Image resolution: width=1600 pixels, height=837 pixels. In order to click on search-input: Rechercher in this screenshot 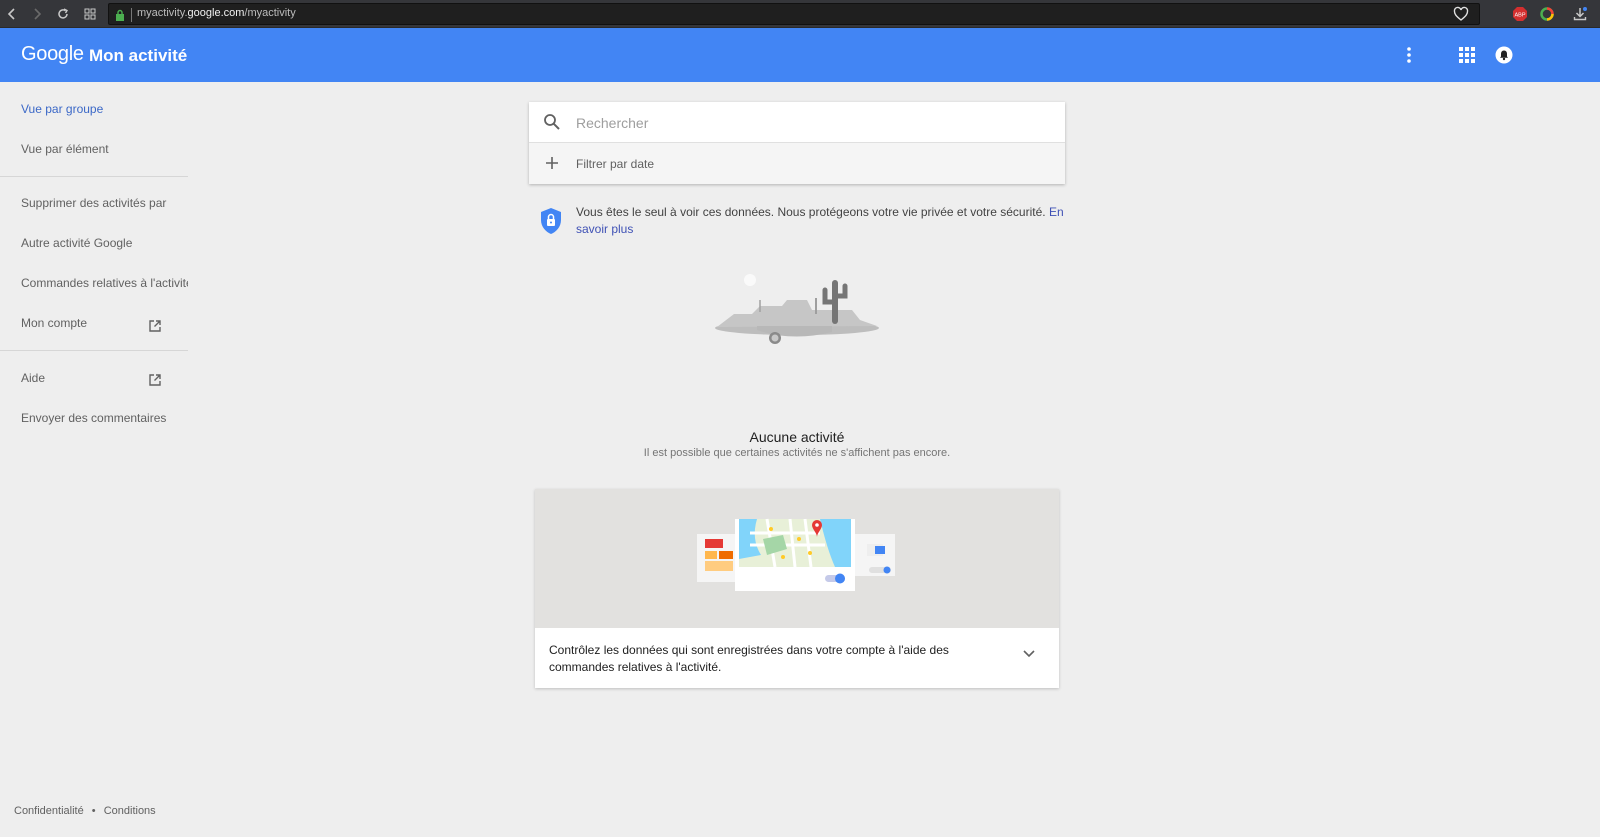, I will do `click(797, 122)`.